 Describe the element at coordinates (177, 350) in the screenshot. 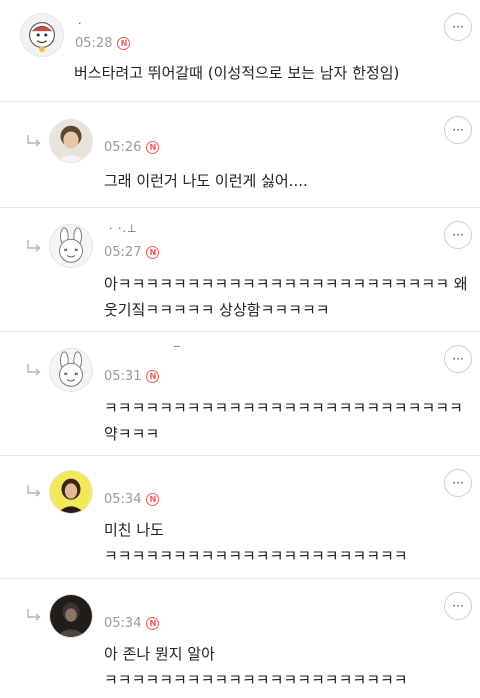

I see `nickname: ‾` at that location.